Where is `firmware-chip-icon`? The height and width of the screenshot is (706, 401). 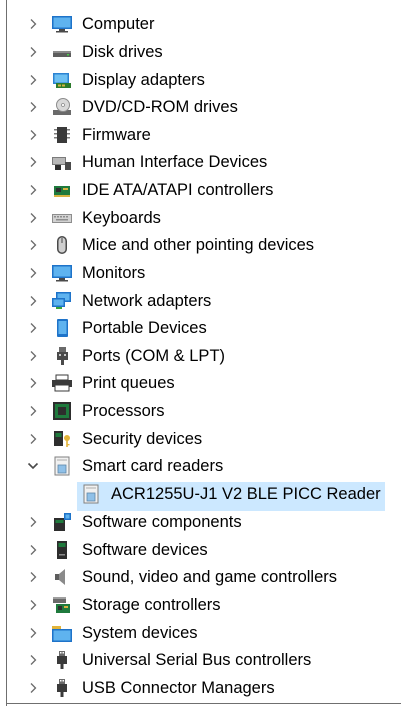
firmware-chip-icon is located at coordinates (62, 135).